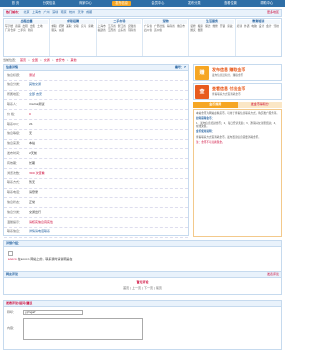 This screenshot has width=320, height=350. What do you see at coordinates (192, 30) in the screenshot?
I see `category-item: 婚庆` at bounding box center [192, 30].